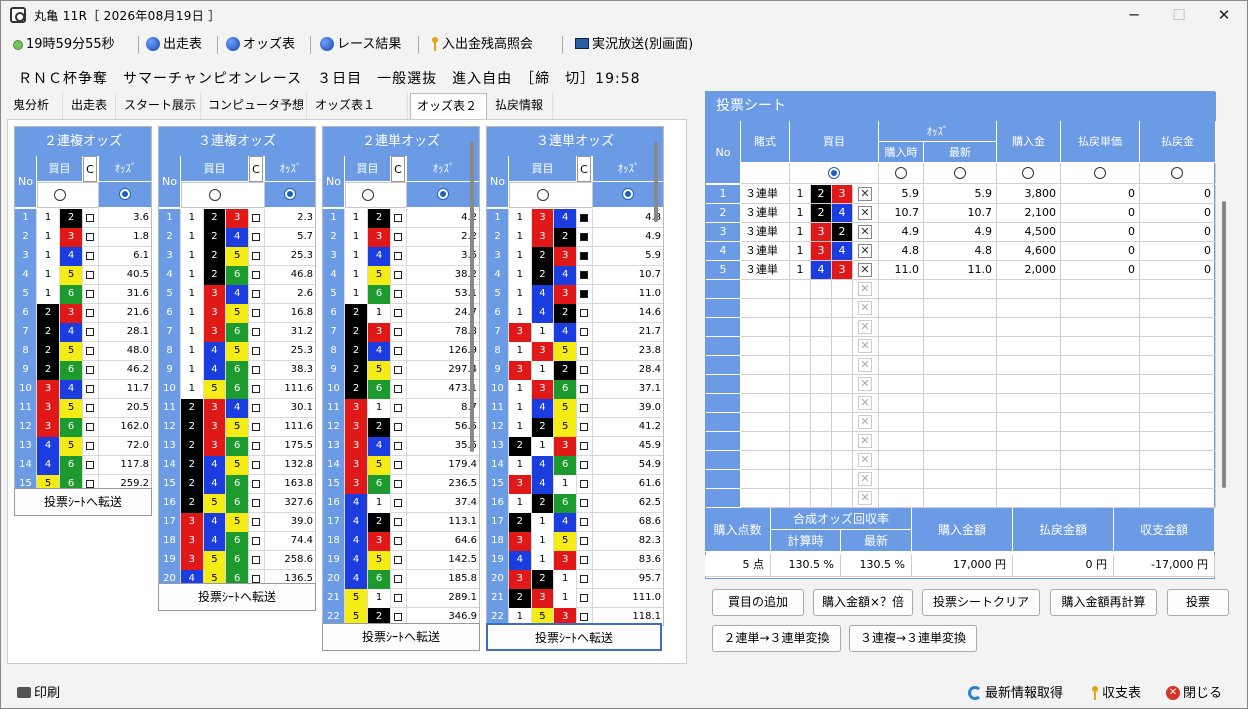  Describe the element at coordinates (401, 351) in the screenshot. I see `odds-row: 8 2 4 126.9` at that location.